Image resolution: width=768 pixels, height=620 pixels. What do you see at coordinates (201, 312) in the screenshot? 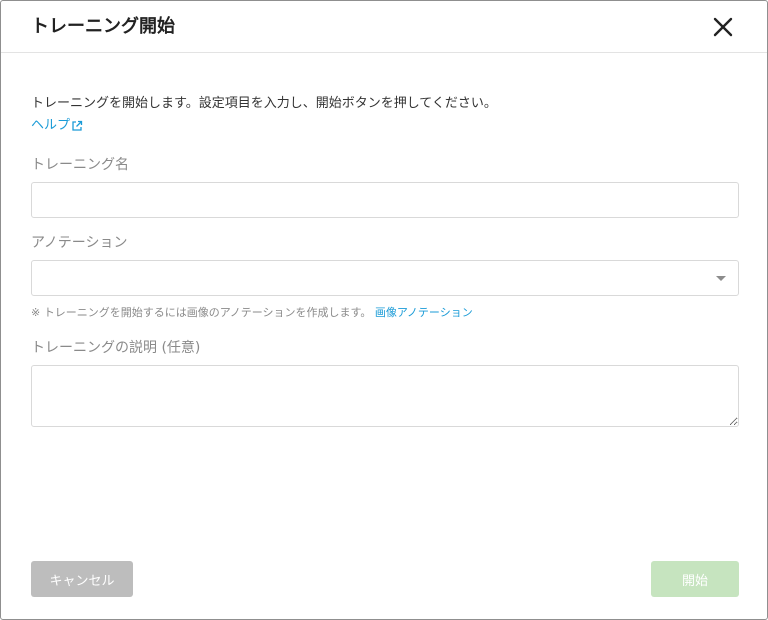
I see `annotation-note-text: ※ トレーニングを開始するには画像のアノテーションを作成します。` at bounding box center [201, 312].